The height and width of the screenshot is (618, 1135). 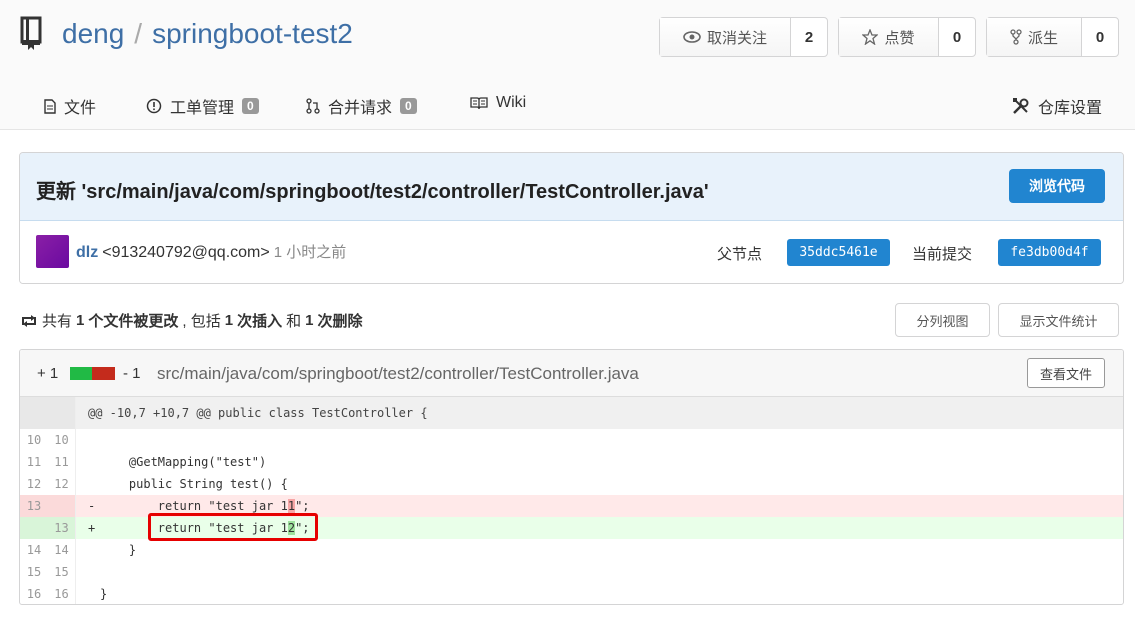 What do you see at coordinates (34, 440) in the screenshot?
I see `old-line-number: 10` at bounding box center [34, 440].